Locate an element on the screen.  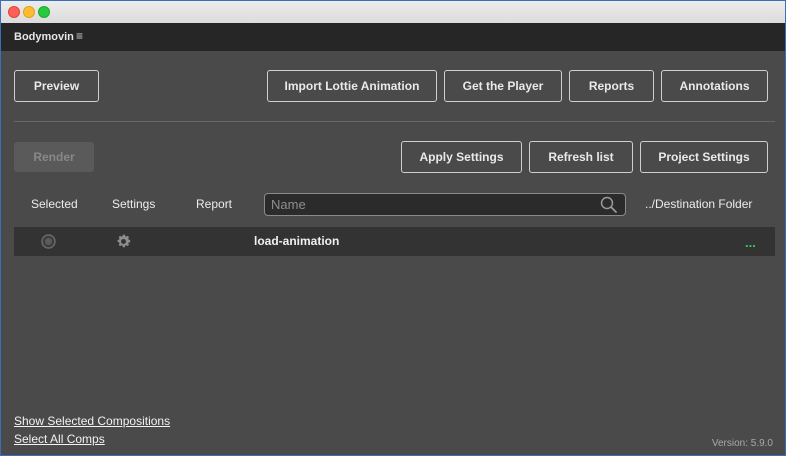
column-header-destination: ../Destination Folder is located at coordinates (699, 204).